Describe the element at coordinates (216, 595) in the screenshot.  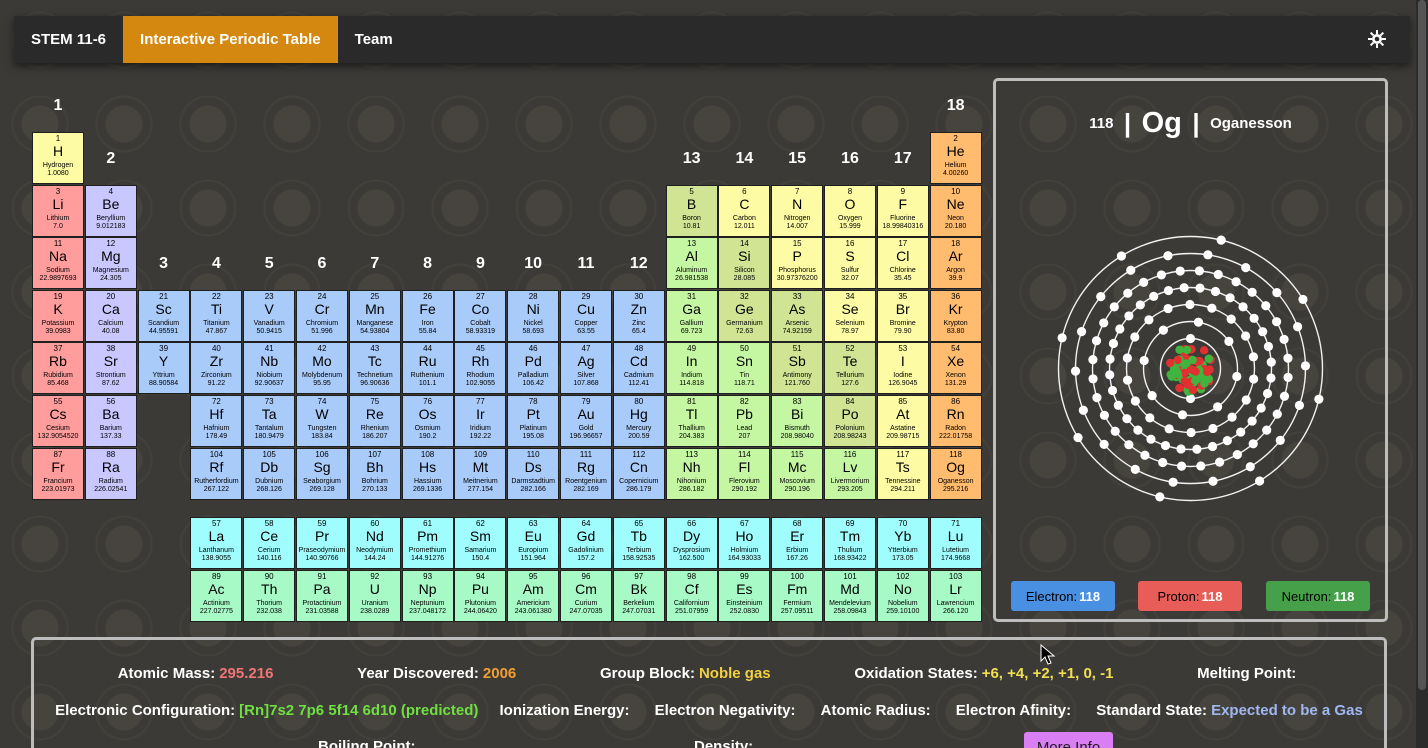
I see `element-ac: 89 Ac Actinium 227.02775` at that location.